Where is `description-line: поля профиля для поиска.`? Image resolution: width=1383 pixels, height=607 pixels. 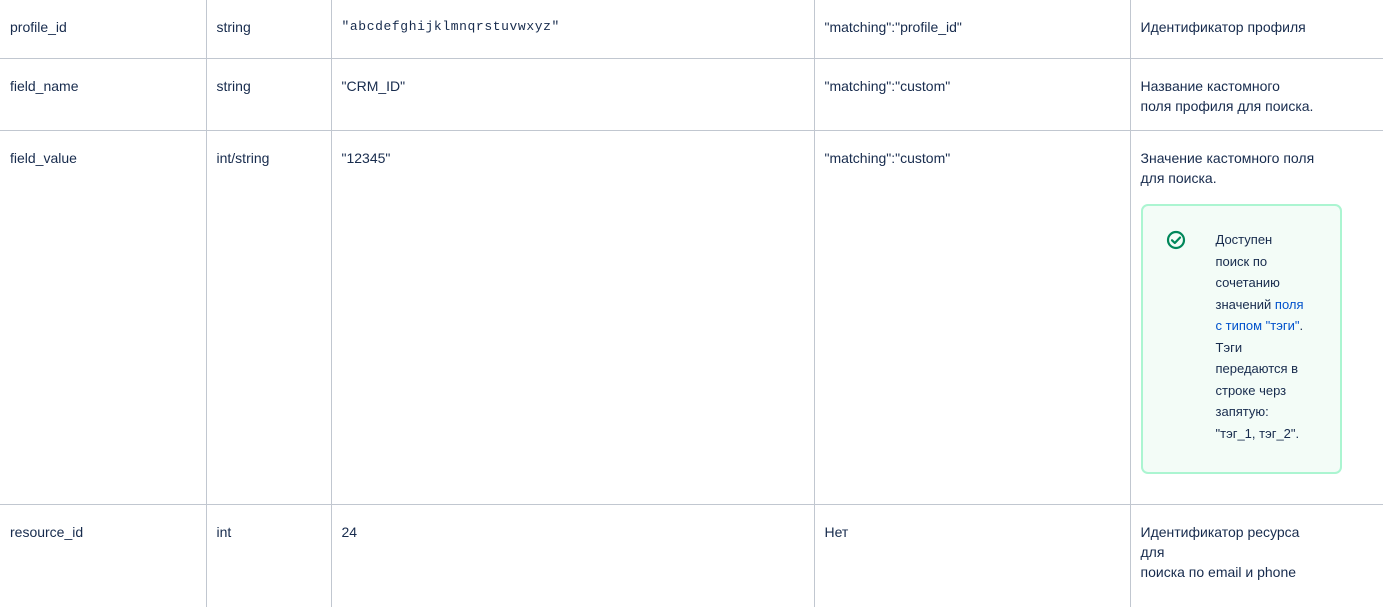
description-line: поля профиля для поиска. is located at coordinates (1227, 106).